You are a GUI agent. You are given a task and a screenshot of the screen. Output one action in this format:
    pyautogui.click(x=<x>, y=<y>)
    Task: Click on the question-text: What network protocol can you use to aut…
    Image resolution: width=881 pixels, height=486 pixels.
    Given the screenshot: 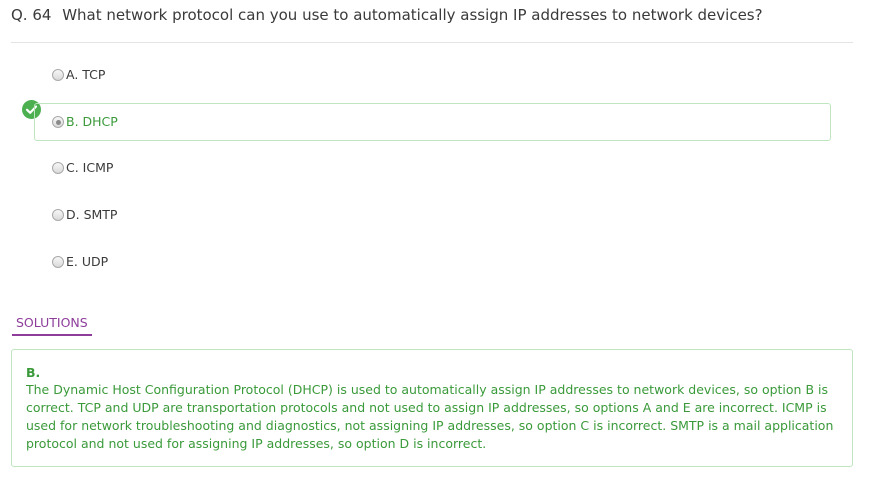 What is the action you would take?
    pyautogui.click(x=412, y=15)
    